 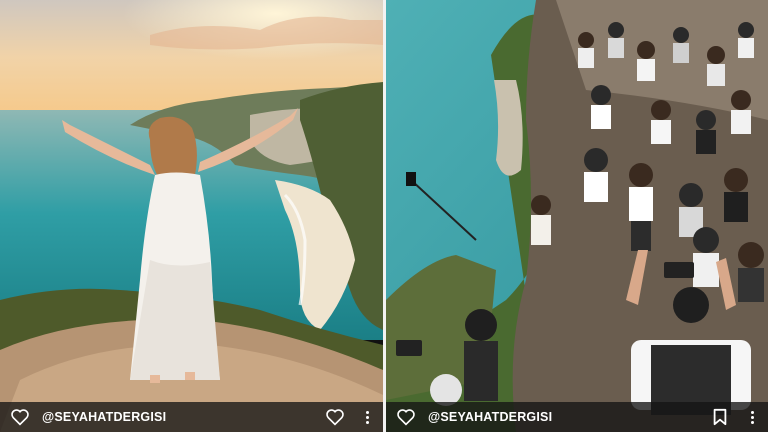 What do you see at coordinates (191, 417) in the screenshot?
I see `post-footer-left: @SEYAHATDERGISI` at bounding box center [191, 417].